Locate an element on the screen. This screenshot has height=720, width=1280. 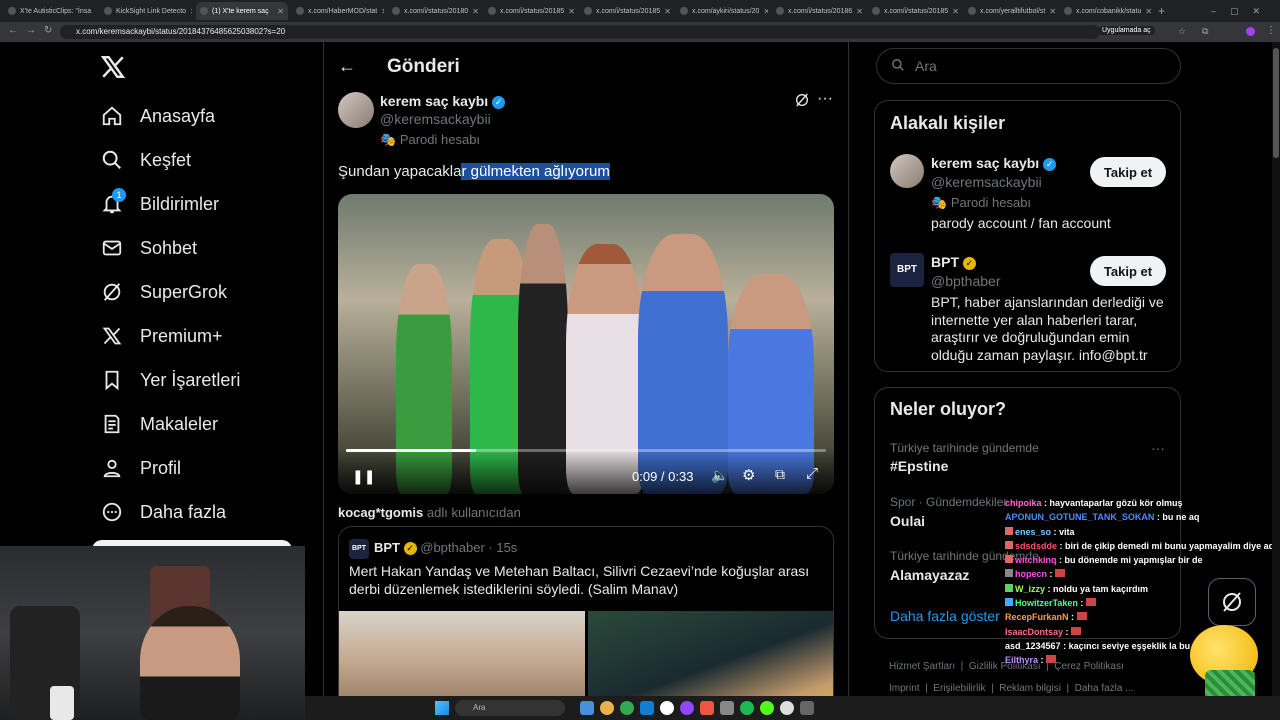
x-logo-icon is located at coordinates (113, 68).